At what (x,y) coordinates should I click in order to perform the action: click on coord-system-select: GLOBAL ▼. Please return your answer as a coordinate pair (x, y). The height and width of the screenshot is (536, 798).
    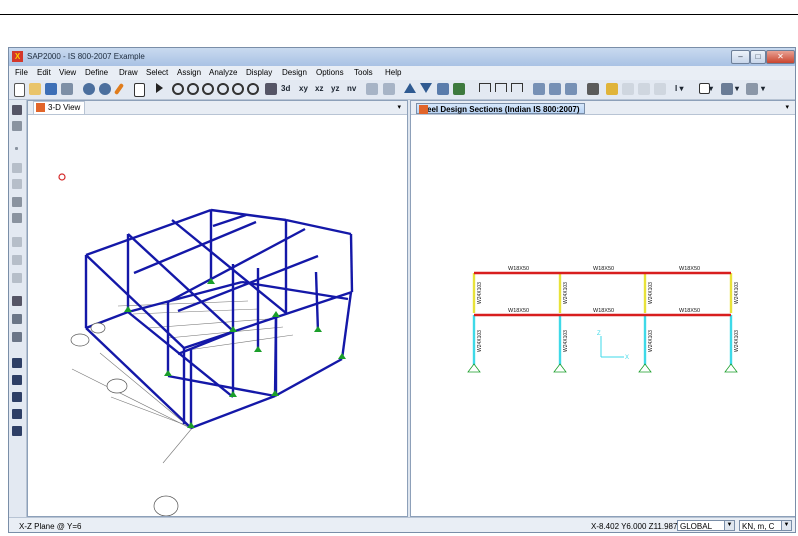
    Looking at the image, I should click on (706, 525).